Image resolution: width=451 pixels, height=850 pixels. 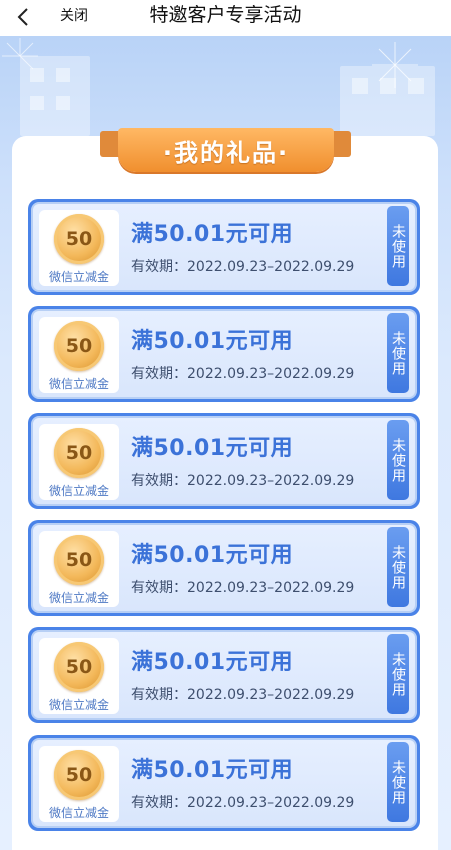 I want to click on section-title: ·我的礼品·, so click(x=226, y=152).